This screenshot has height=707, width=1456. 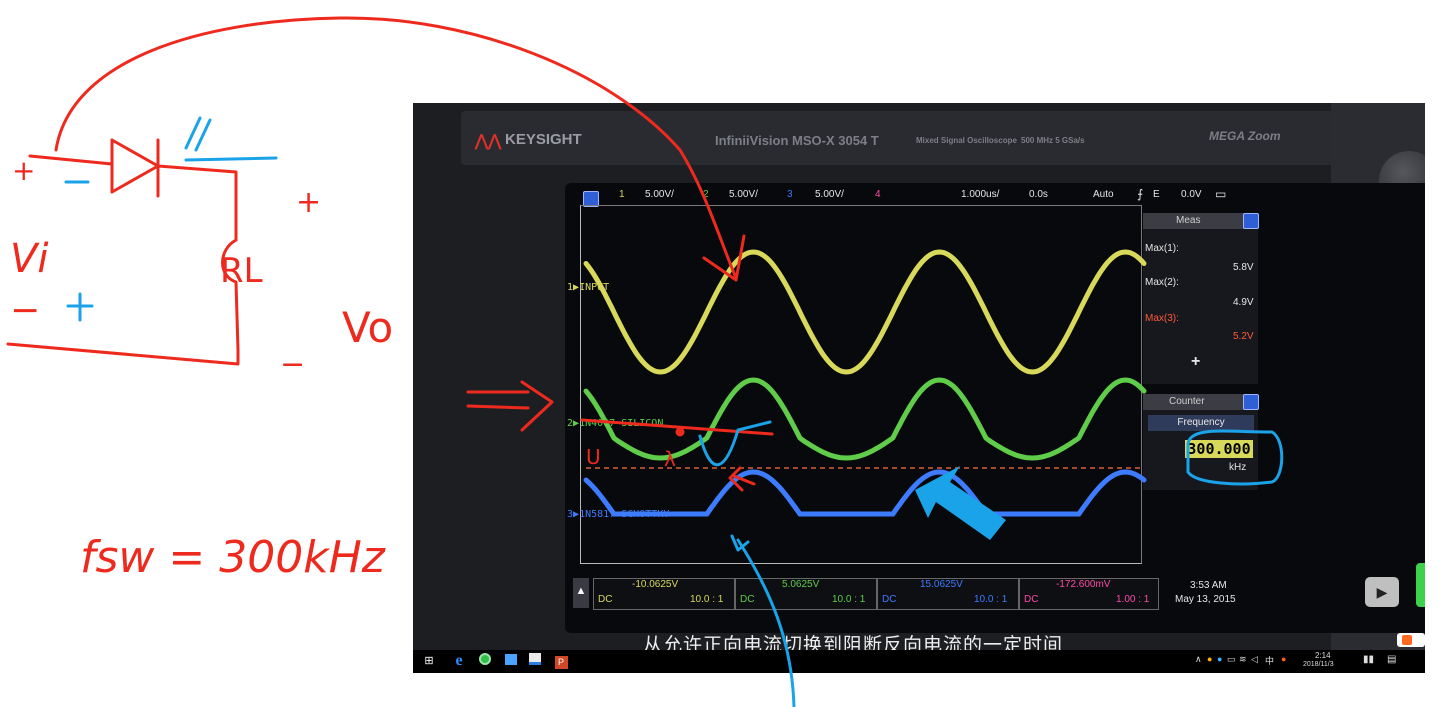 What do you see at coordinates (1243, 302) in the screenshot?
I see `meas-value-2: 4.9V` at bounding box center [1243, 302].